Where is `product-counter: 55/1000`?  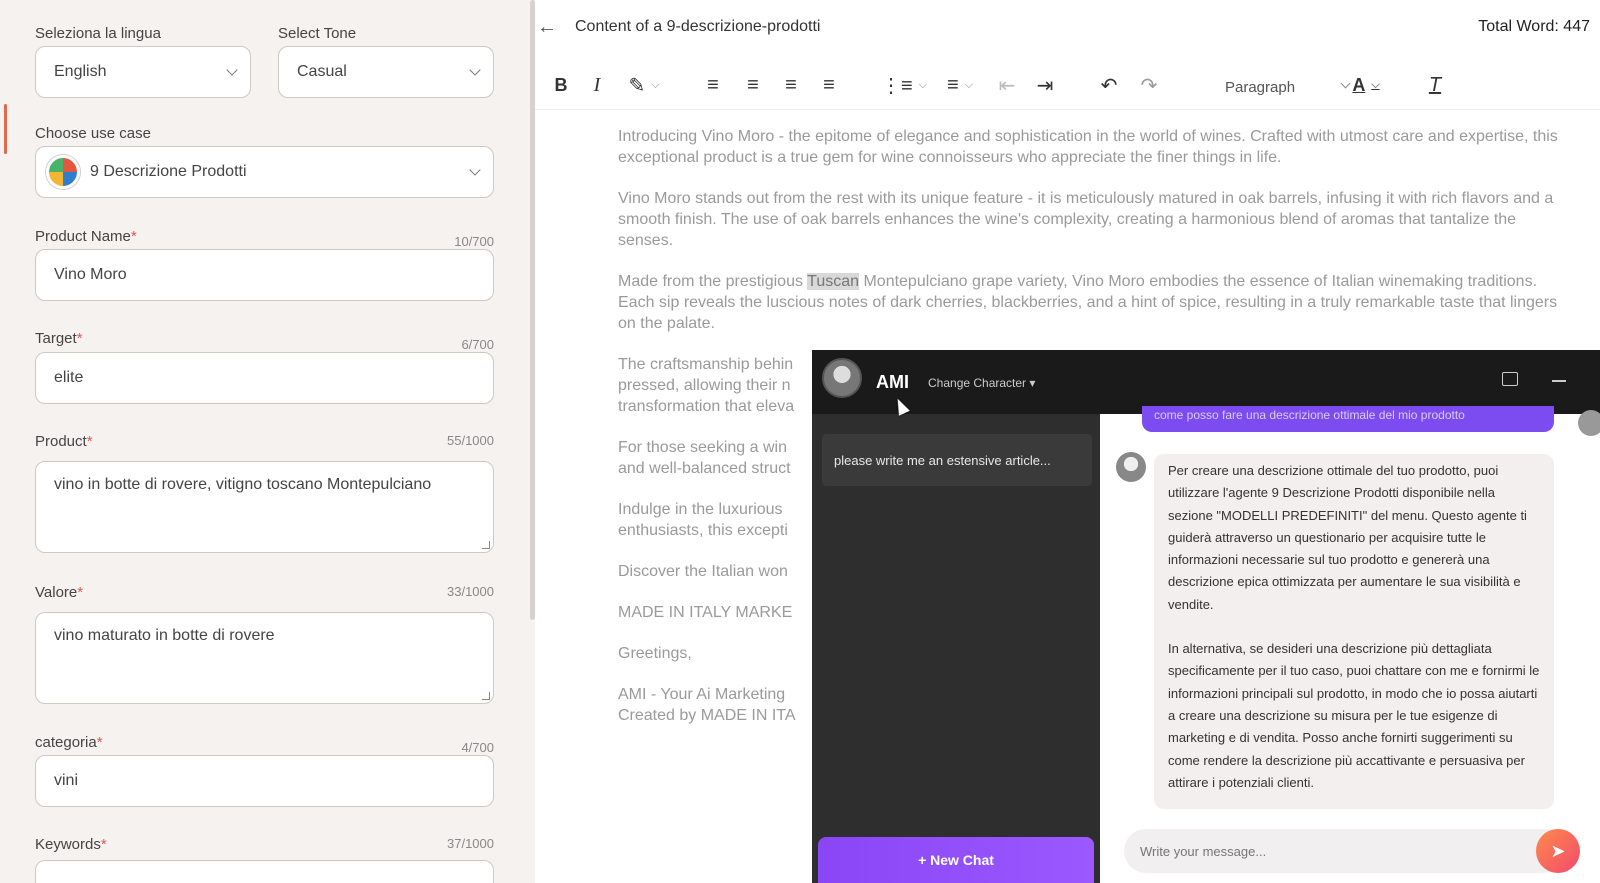
product-counter: 55/1000 is located at coordinates (470, 440).